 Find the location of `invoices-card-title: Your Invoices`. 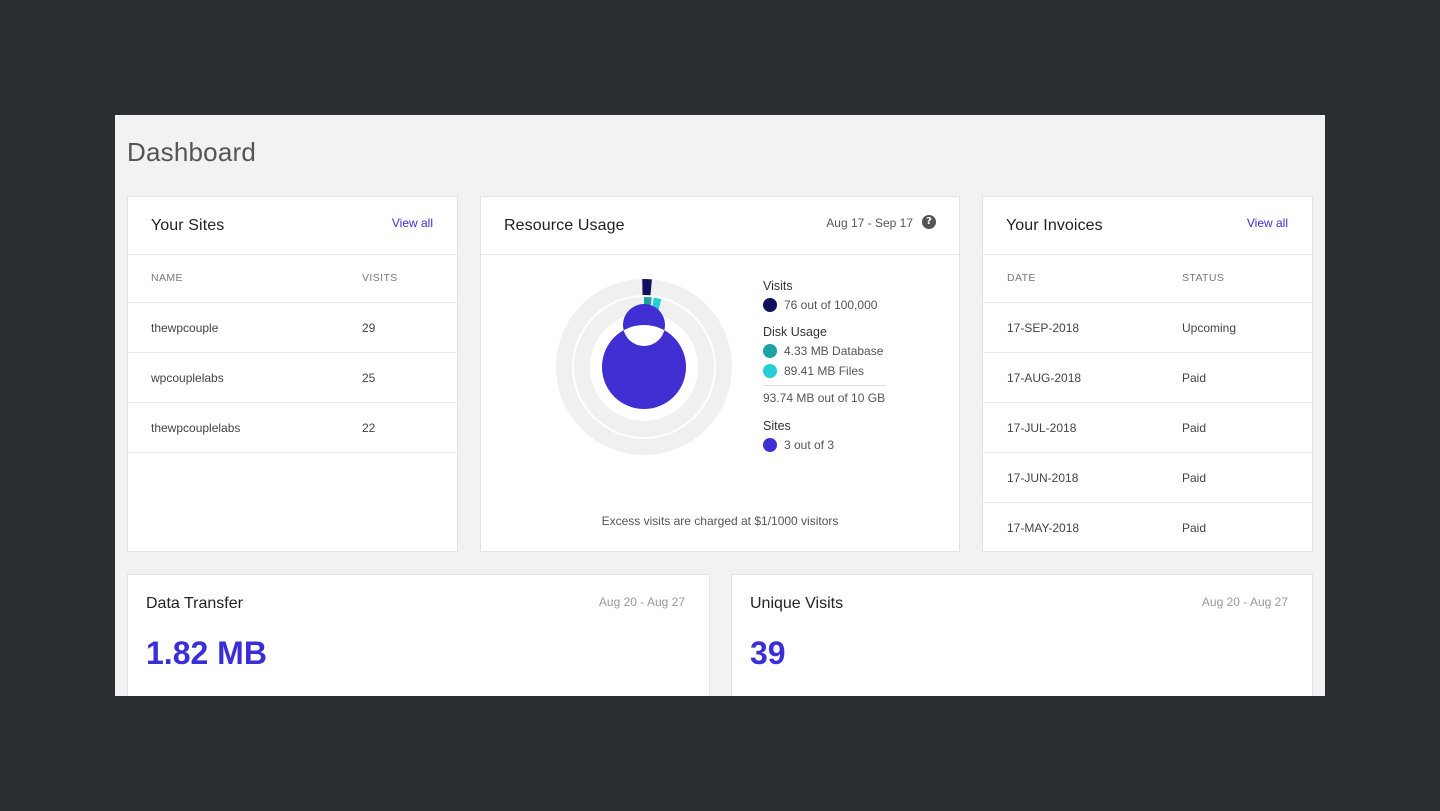

invoices-card-title: Your Invoices is located at coordinates (1054, 225).